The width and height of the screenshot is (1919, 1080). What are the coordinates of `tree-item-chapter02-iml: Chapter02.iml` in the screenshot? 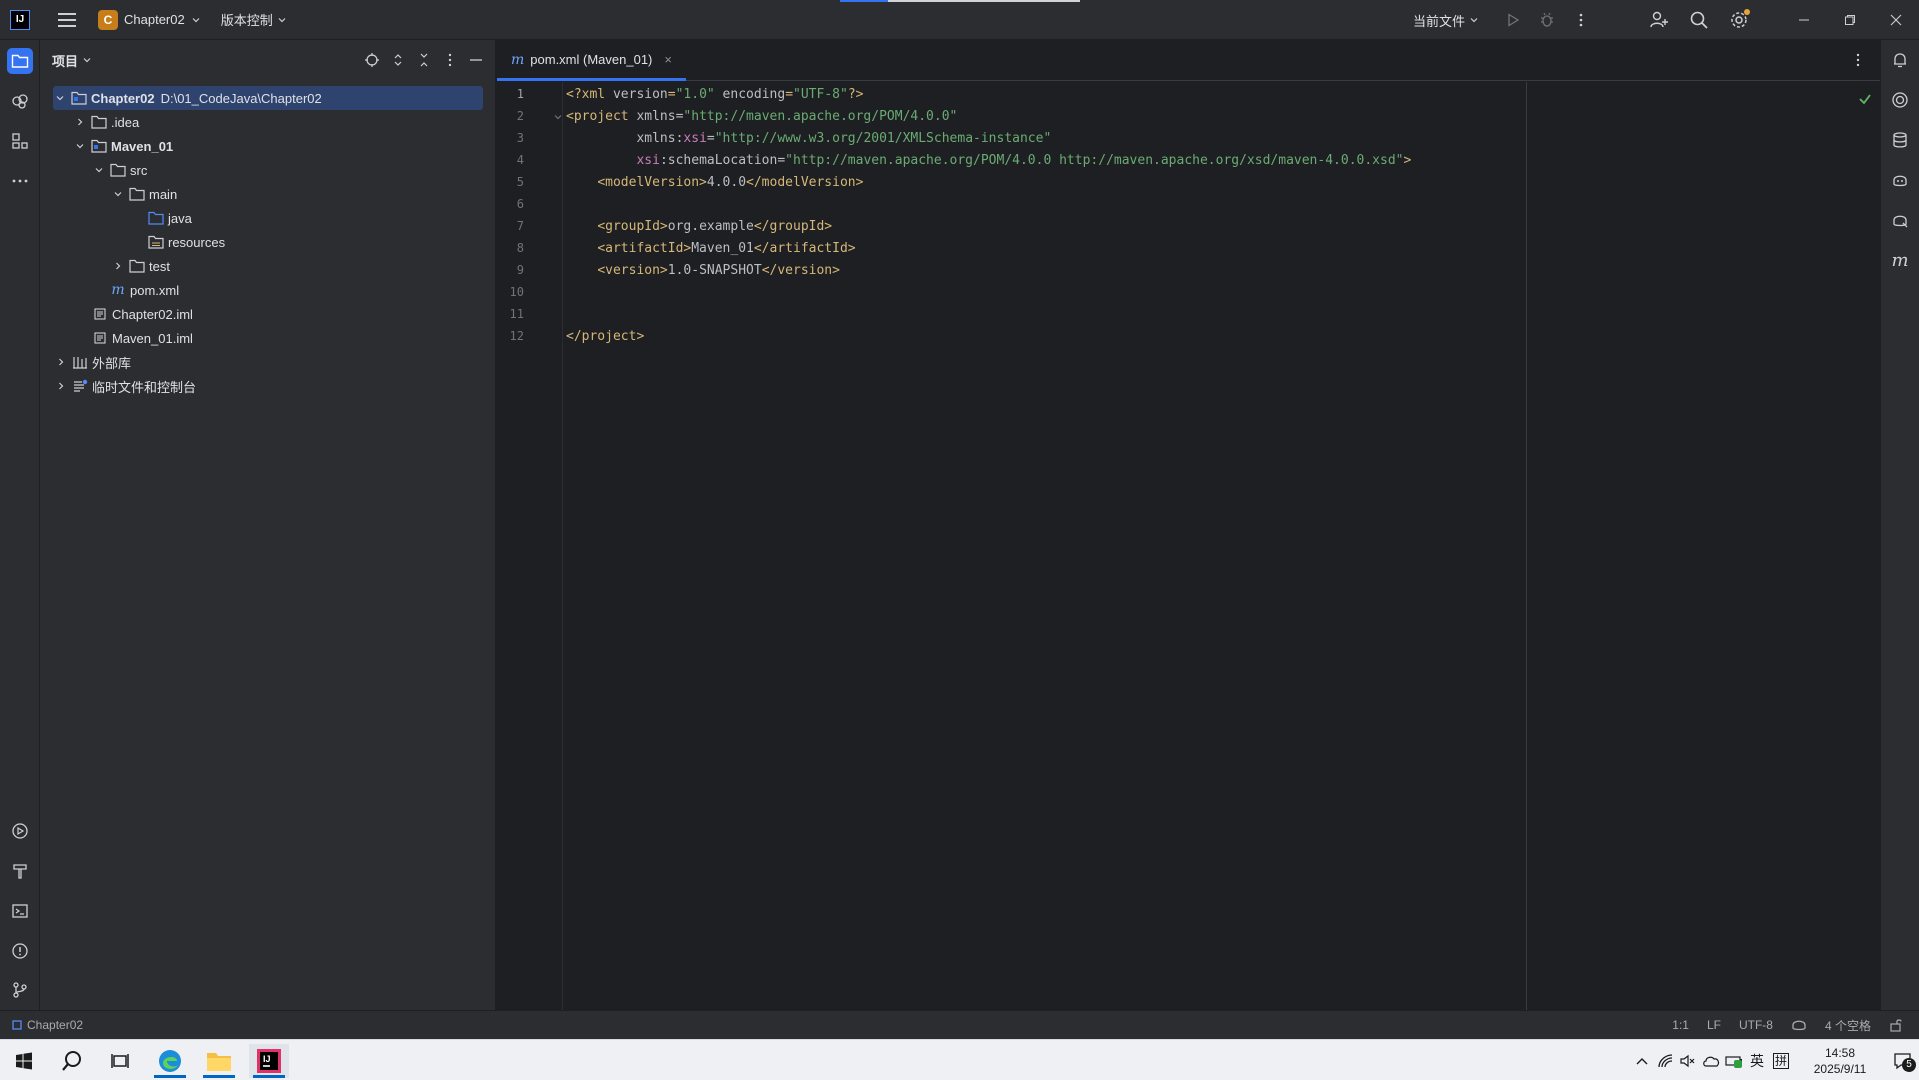 It's located at (268, 314).